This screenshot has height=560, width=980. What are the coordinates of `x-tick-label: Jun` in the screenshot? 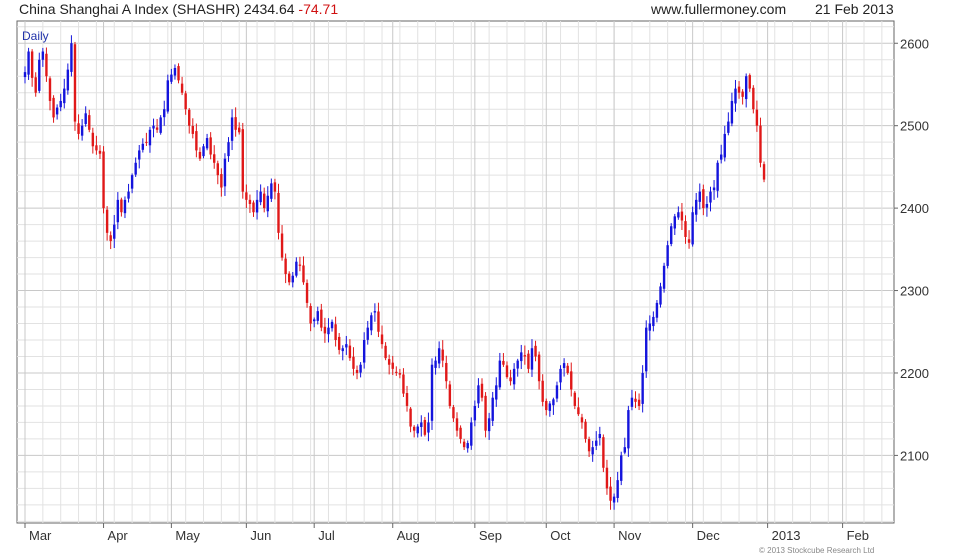 It's located at (260, 535).